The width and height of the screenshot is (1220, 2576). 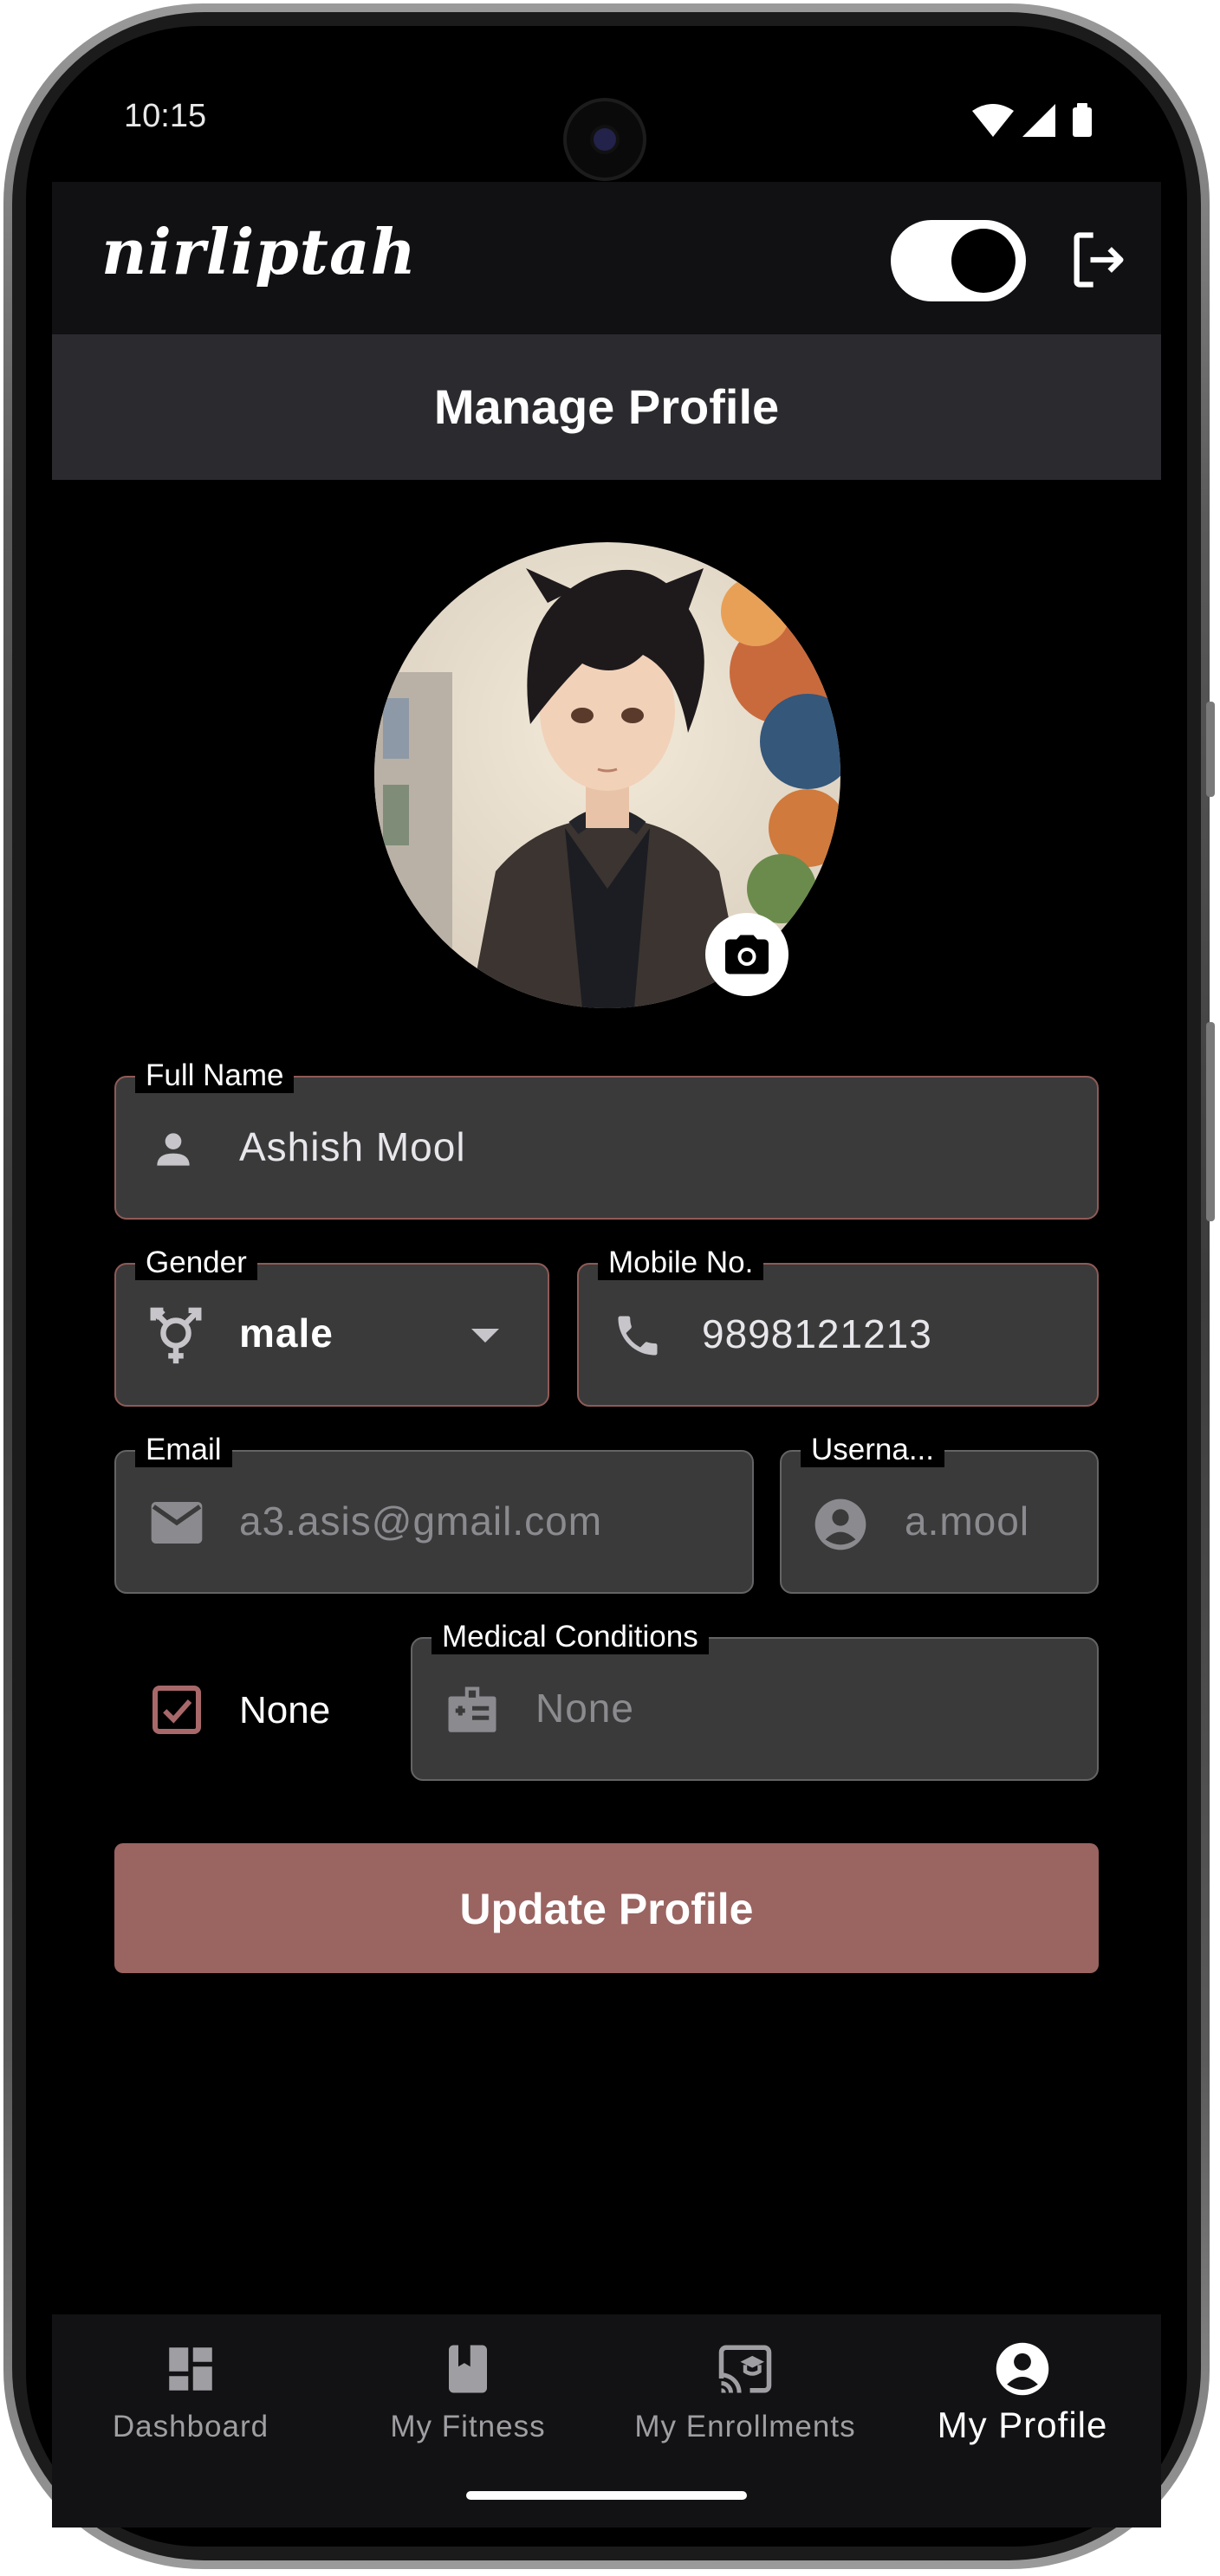 I want to click on change-photo-button, so click(x=747, y=954).